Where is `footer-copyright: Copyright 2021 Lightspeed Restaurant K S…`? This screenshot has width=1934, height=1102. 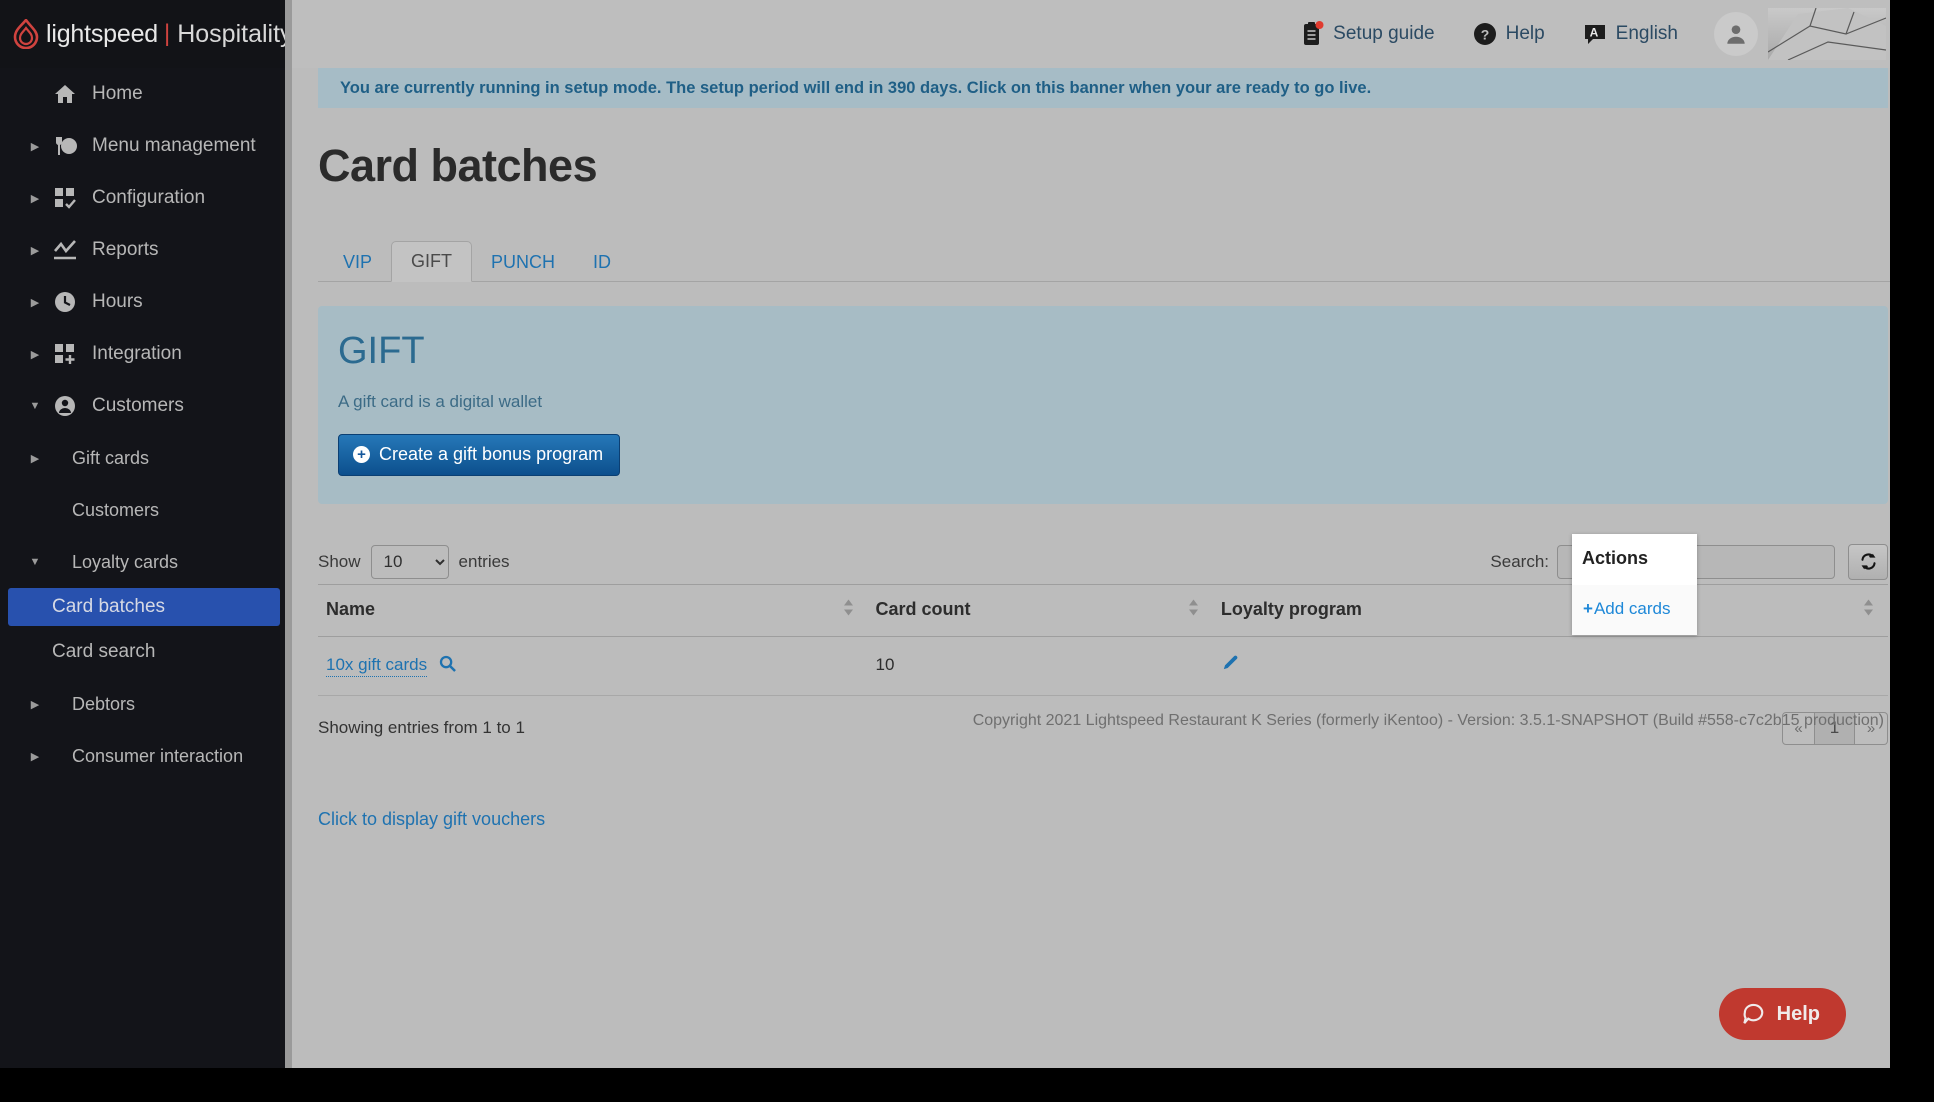
footer-copyright: Copyright 2021 Lightspeed Restaurant K S… is located at coordinates (1428, 720).